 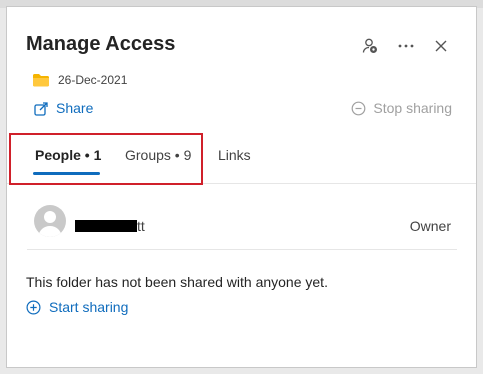 What do you see at coordinates (242, 226) in the screenshot?
I see `list-item: tt Owner` at bounding box center [242, 226].